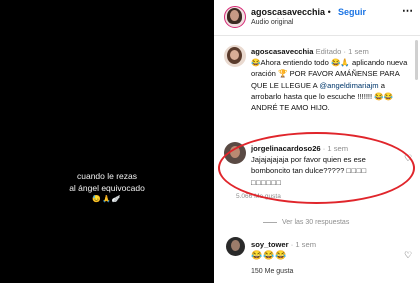 This screenshot has width=420, height=283. I want to click on comment-username: agoscasavecchia, so click(282, 51).